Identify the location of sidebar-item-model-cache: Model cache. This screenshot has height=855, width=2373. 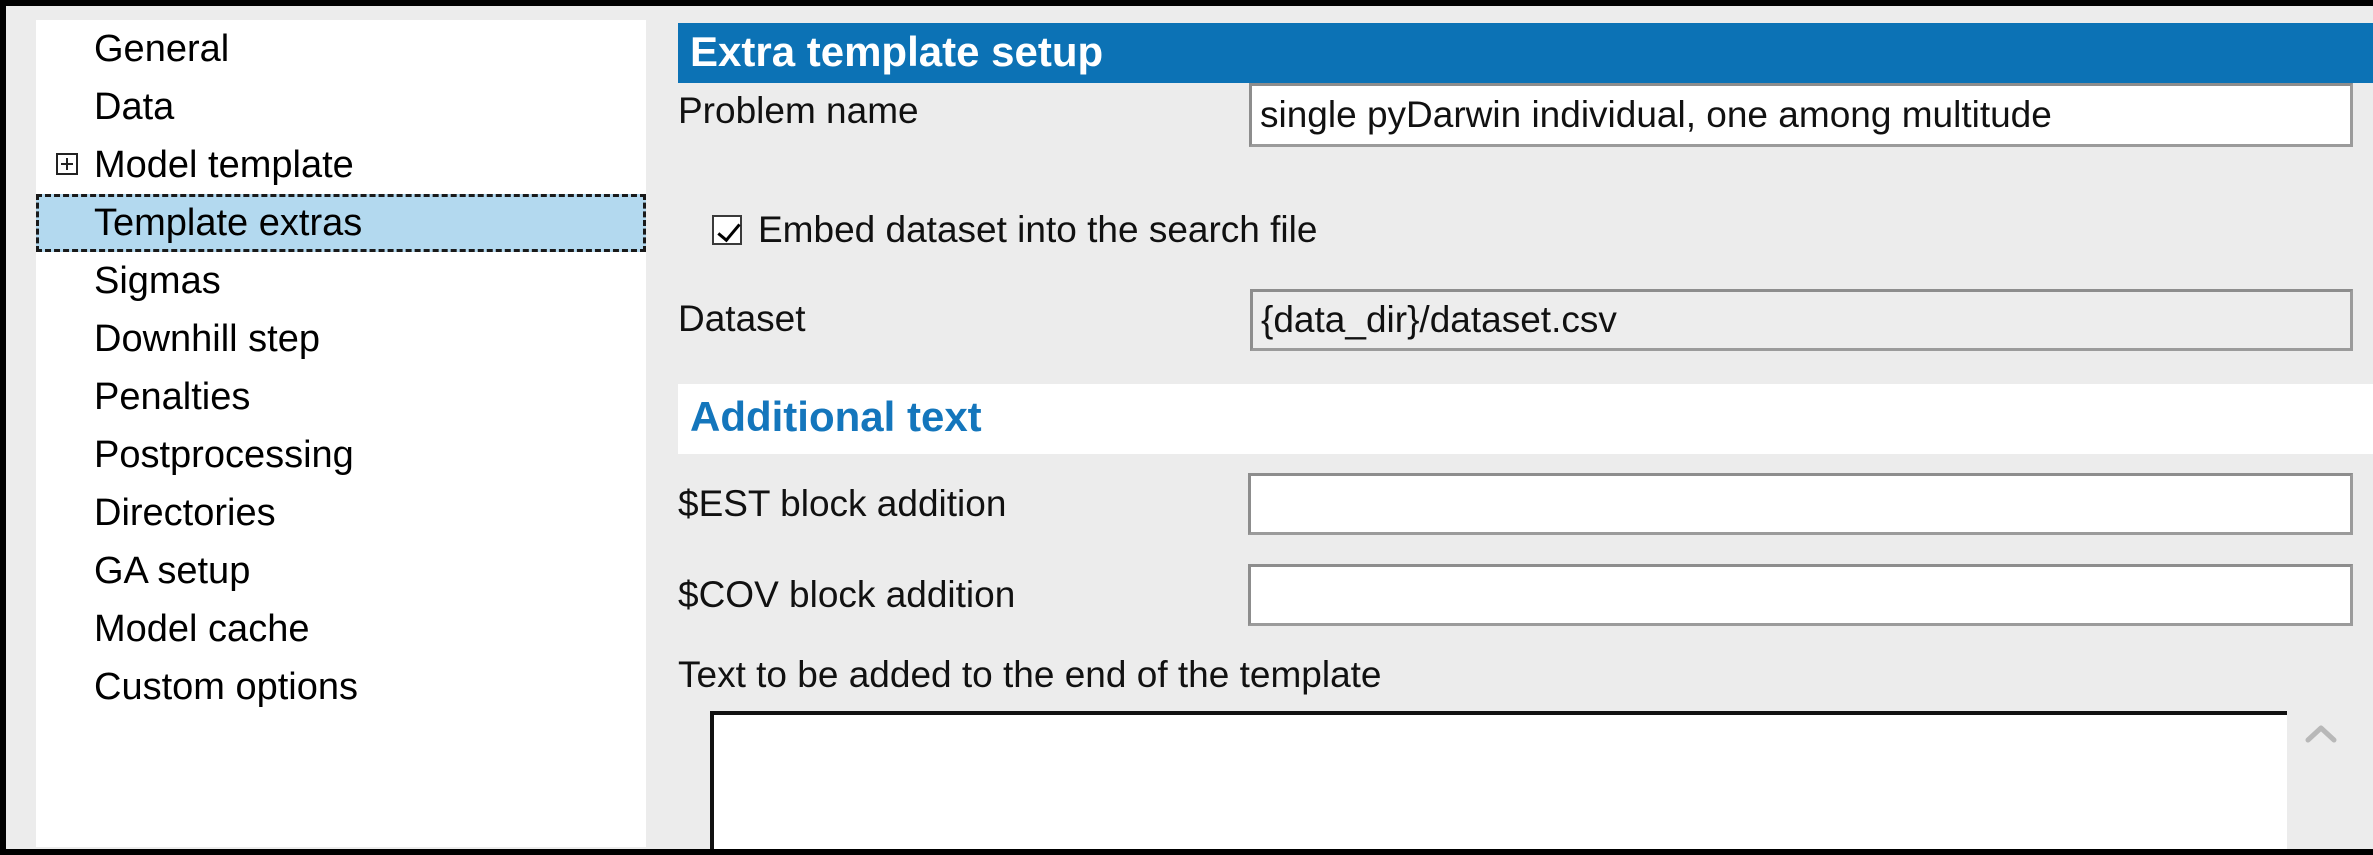
(341, 629).